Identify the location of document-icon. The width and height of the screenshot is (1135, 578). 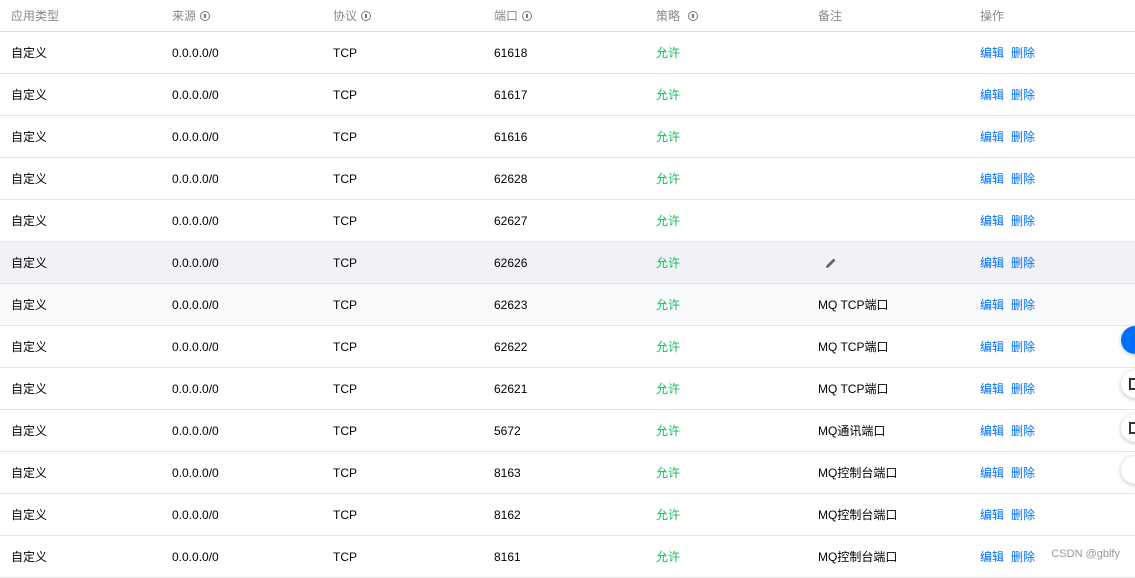
(1132, 384).